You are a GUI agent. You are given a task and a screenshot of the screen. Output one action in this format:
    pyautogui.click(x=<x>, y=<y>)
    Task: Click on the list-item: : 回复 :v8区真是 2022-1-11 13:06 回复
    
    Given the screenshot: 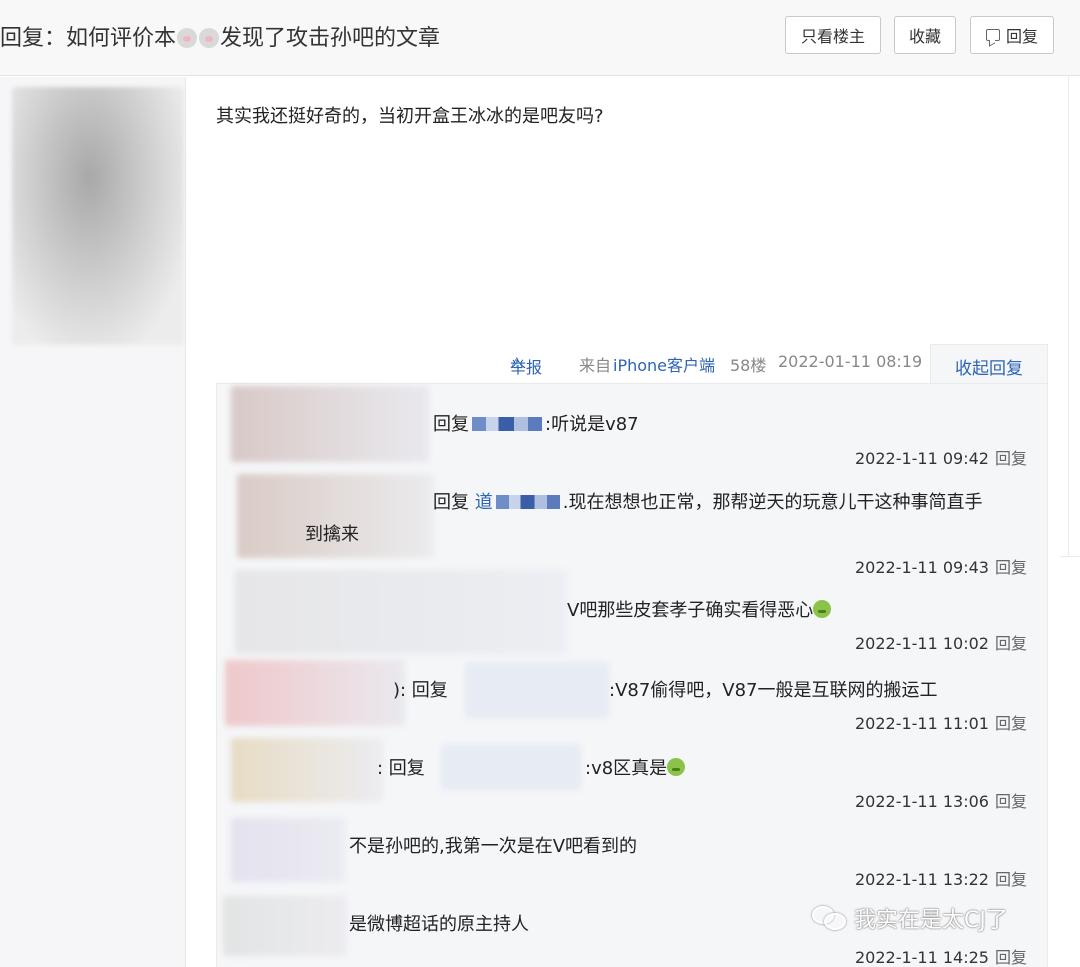 What is the action you would take?
    pyautogui.click(x=633, y=776)
    